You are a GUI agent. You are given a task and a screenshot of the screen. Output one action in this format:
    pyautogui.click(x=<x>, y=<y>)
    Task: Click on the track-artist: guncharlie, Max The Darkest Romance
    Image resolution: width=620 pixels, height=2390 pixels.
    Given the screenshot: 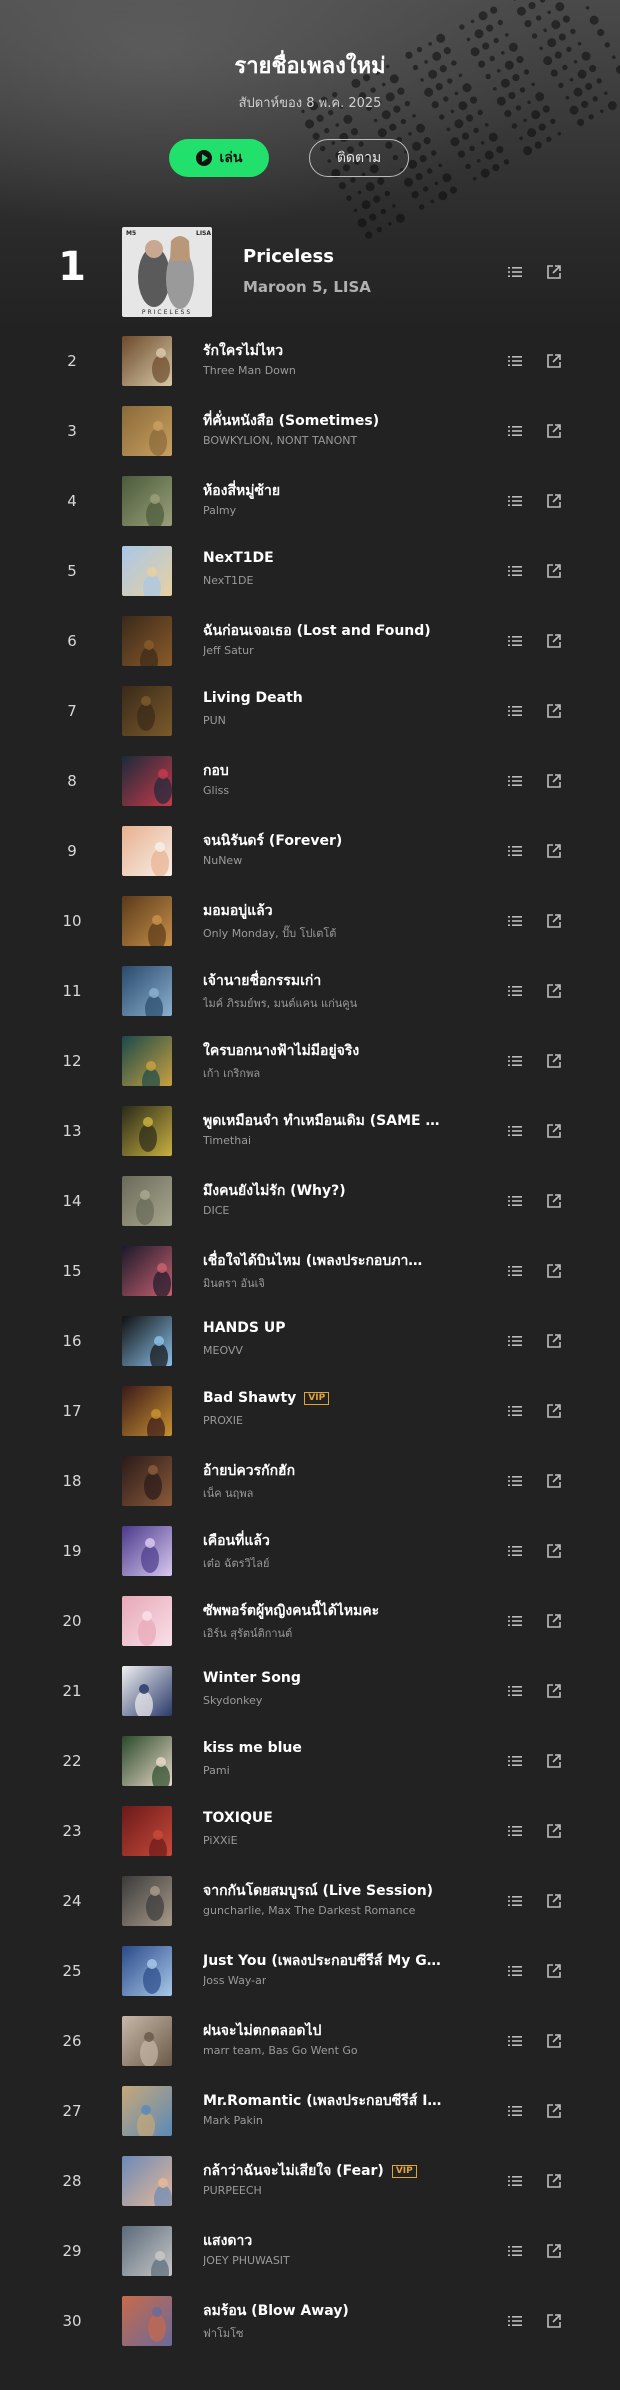 What is the action you would take?
    pyautogui.click(x=309, y=1910)
    